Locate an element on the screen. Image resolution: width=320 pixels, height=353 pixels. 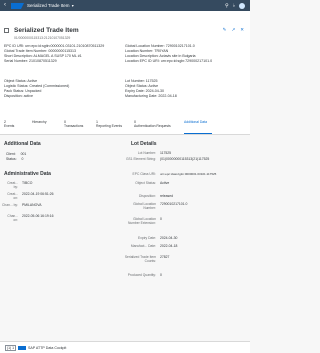
tab-transactions: 0 Transactions is located at coordinates (73, 124).